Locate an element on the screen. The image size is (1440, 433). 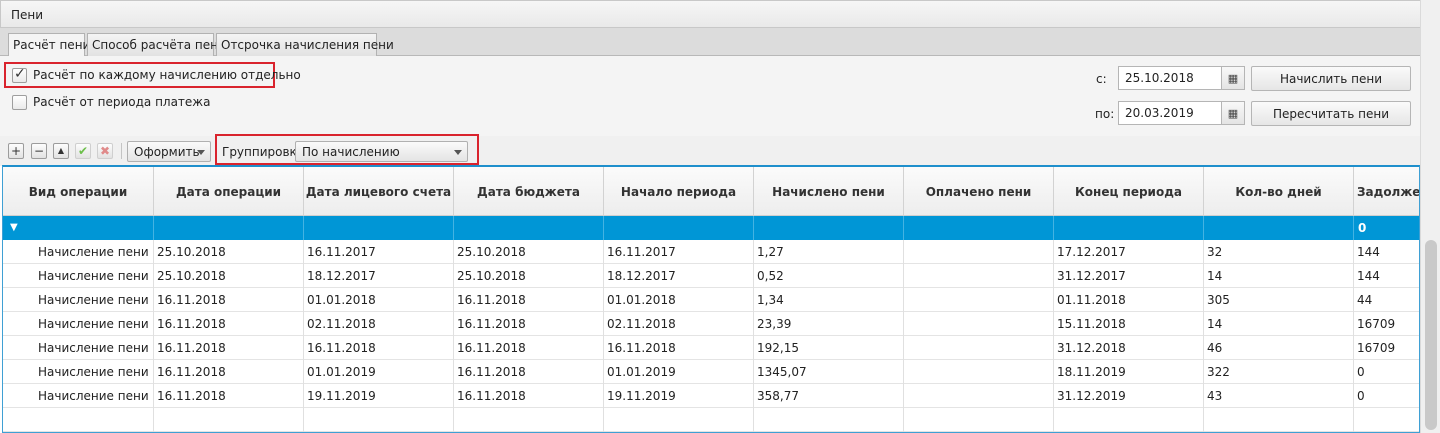
cell-period-end: 31.12.2017 is located at coordinates (1129, 276).